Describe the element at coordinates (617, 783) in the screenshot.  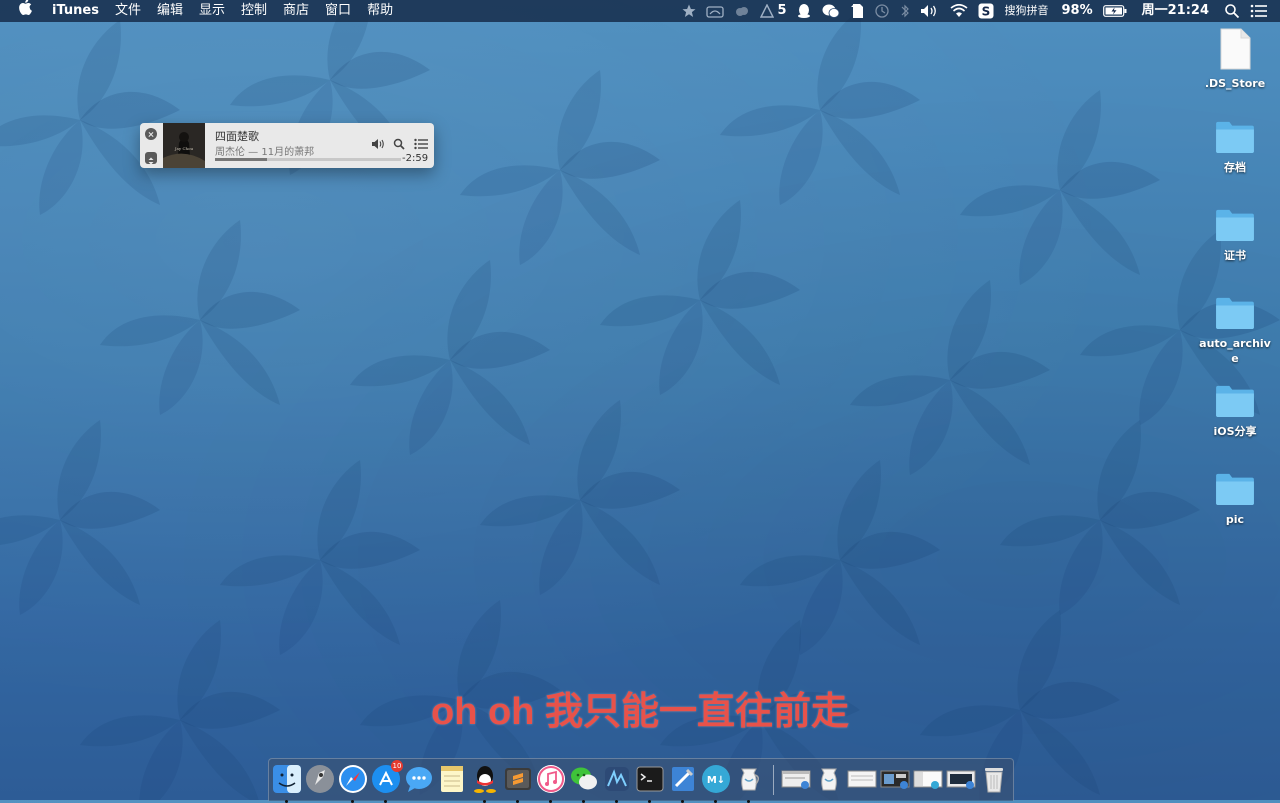
I see `dock-instruments-icon` at that location.